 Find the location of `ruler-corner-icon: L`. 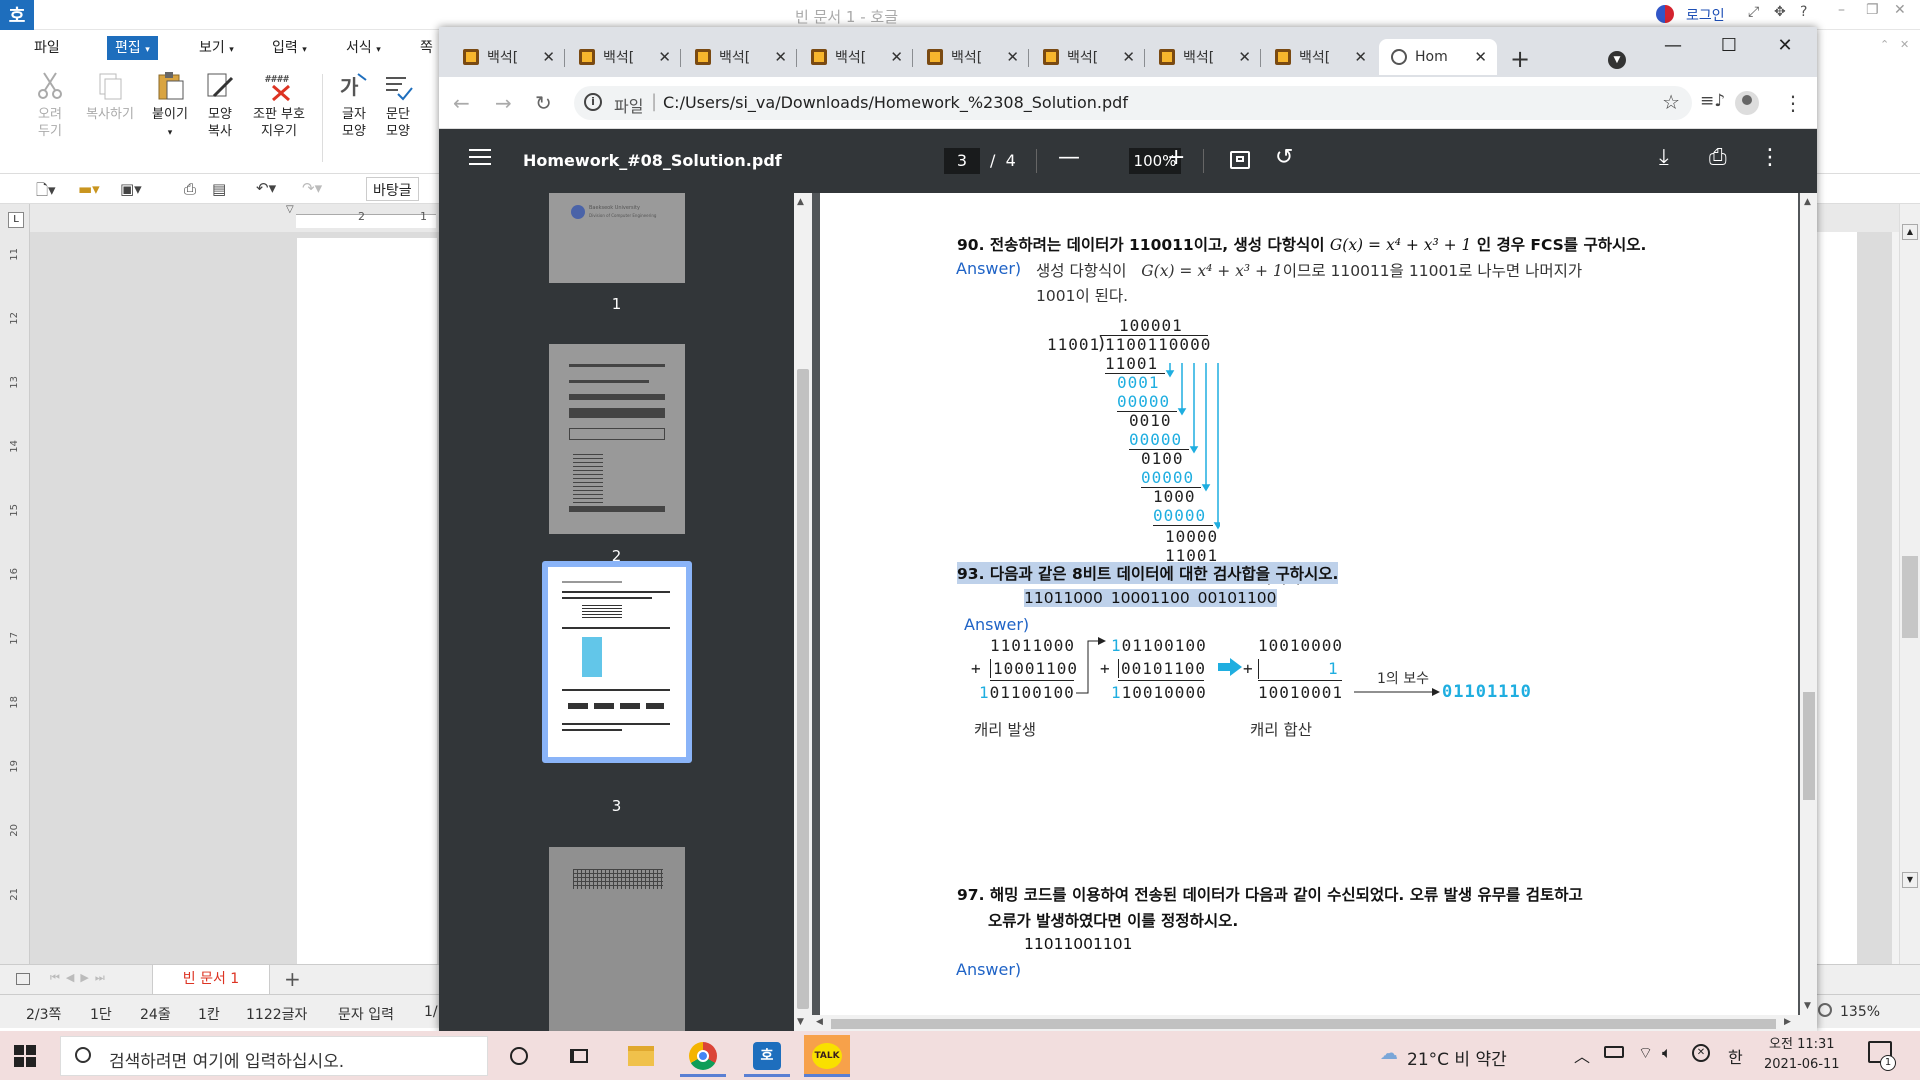

ruler-corner-icon: L is located at coordinates (16, 220).